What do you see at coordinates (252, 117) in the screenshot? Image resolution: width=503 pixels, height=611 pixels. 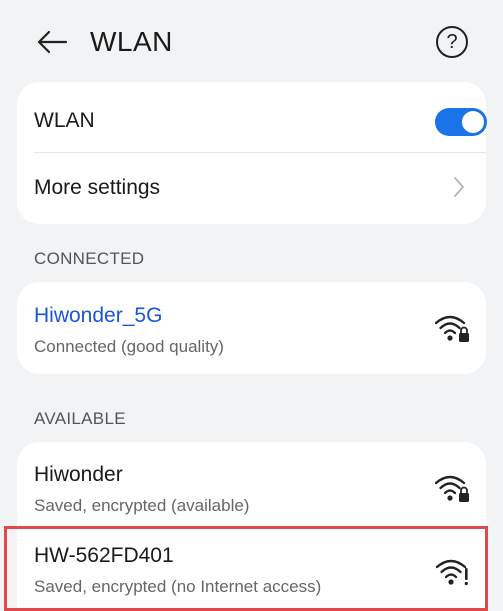 I see `wlan-toggle-row: WLAN` at bounding box center [252, 117].